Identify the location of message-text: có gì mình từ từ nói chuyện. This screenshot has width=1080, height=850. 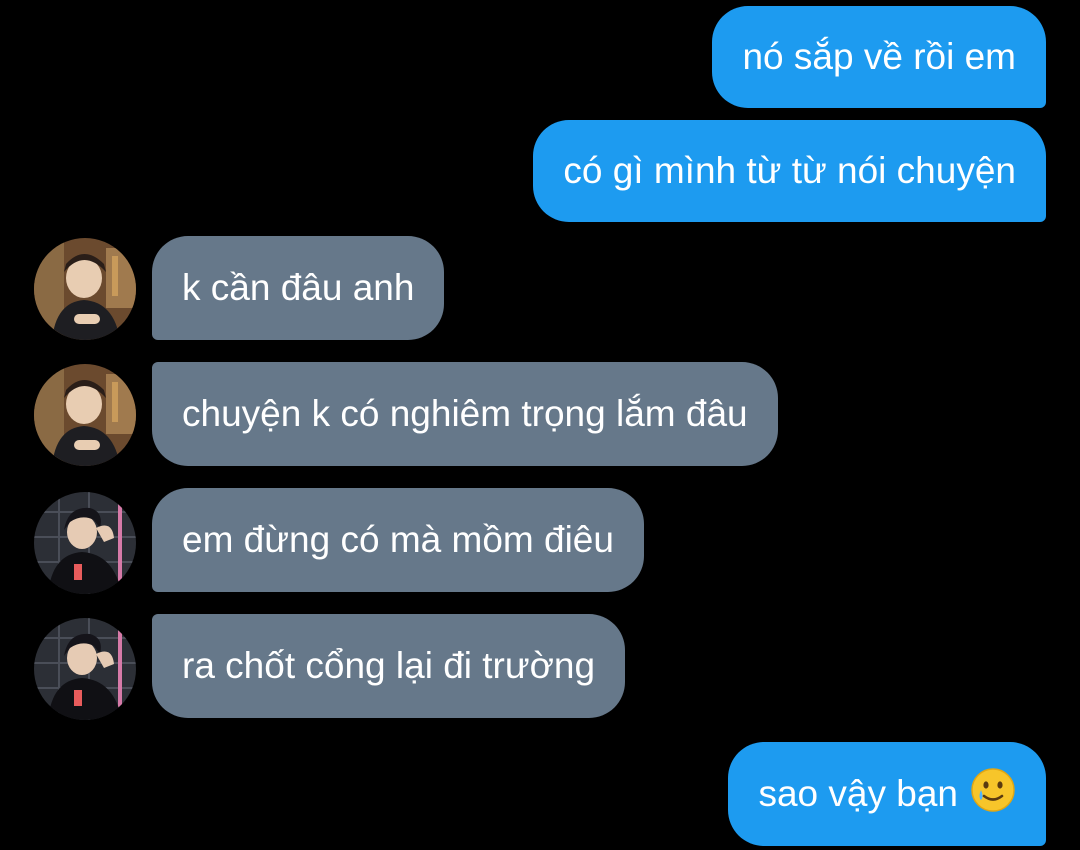
(789, 170).